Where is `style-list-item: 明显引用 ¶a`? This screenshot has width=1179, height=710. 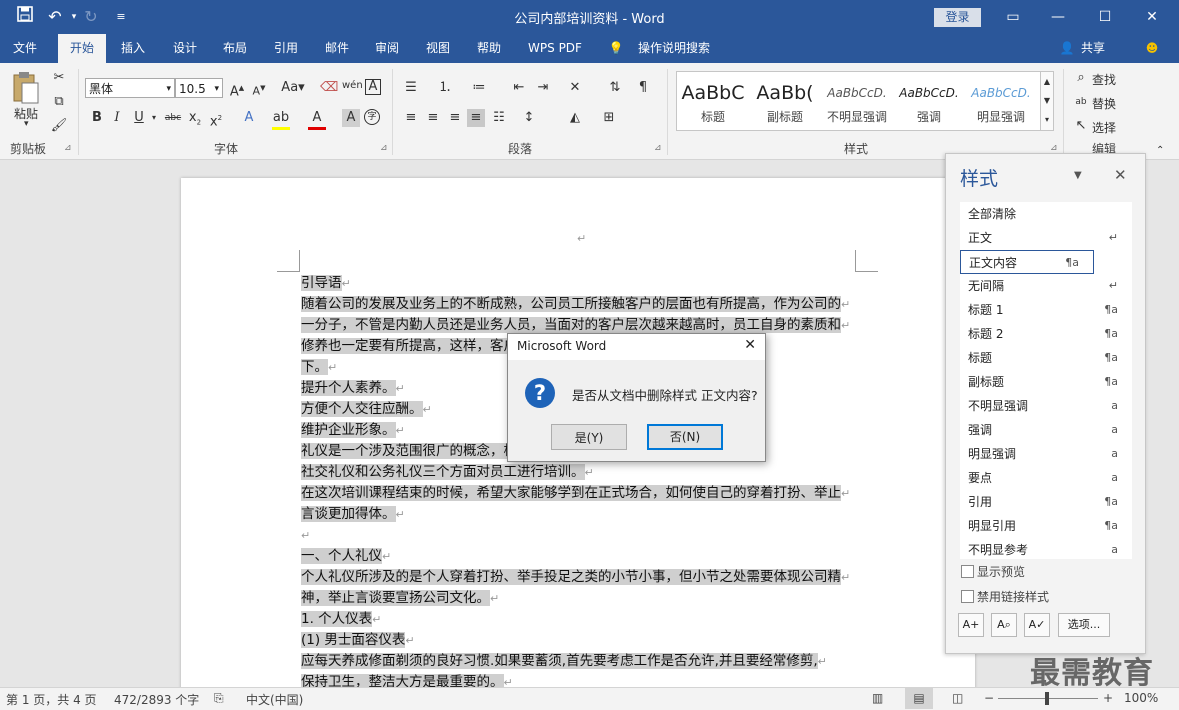
style-list-item: 明显引用 ¶a is located at coordinates (1046, 526).